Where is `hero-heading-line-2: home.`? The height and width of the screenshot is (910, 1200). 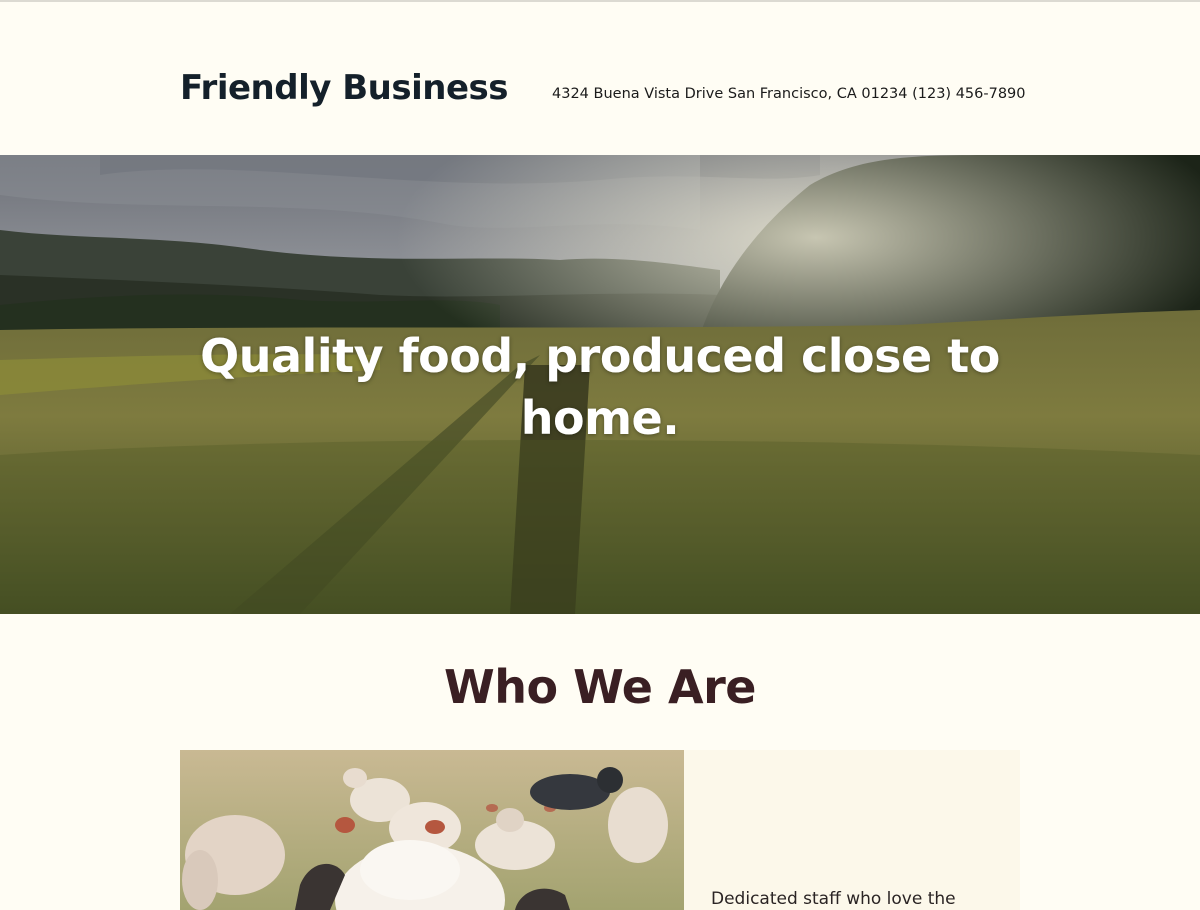 hero-heading-line-2: home. is located at coordinates (600, 418).